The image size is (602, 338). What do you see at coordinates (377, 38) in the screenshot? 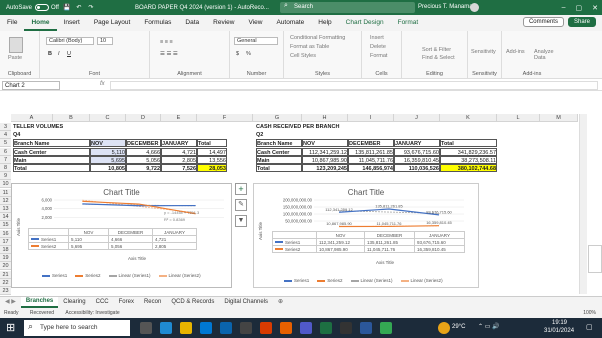
I see `insert-cells-button: Insert` at bounding box center [377, 38].